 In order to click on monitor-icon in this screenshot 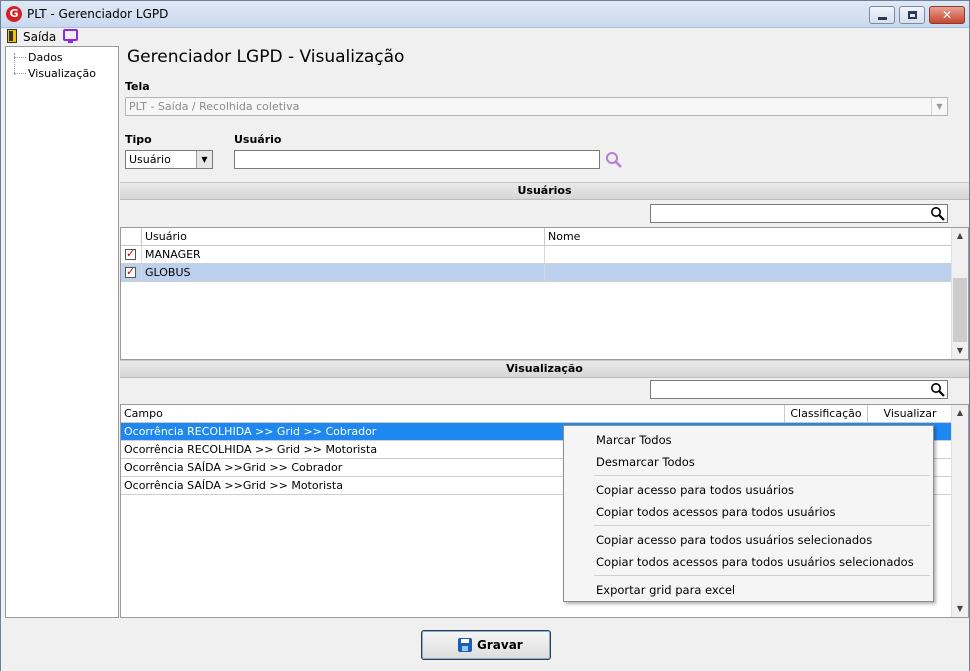, I will do `click(70, 36)`.